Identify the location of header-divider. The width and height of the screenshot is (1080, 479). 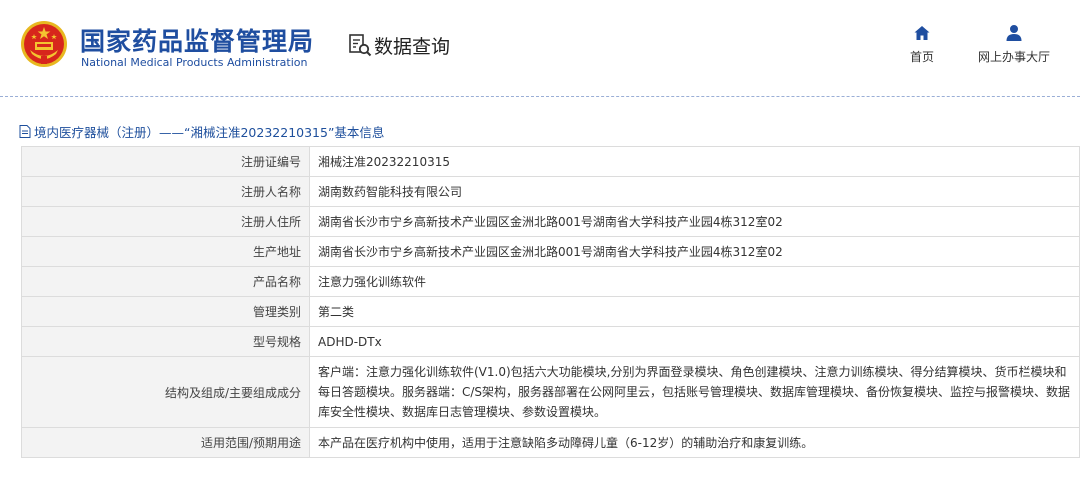
(540, 96).